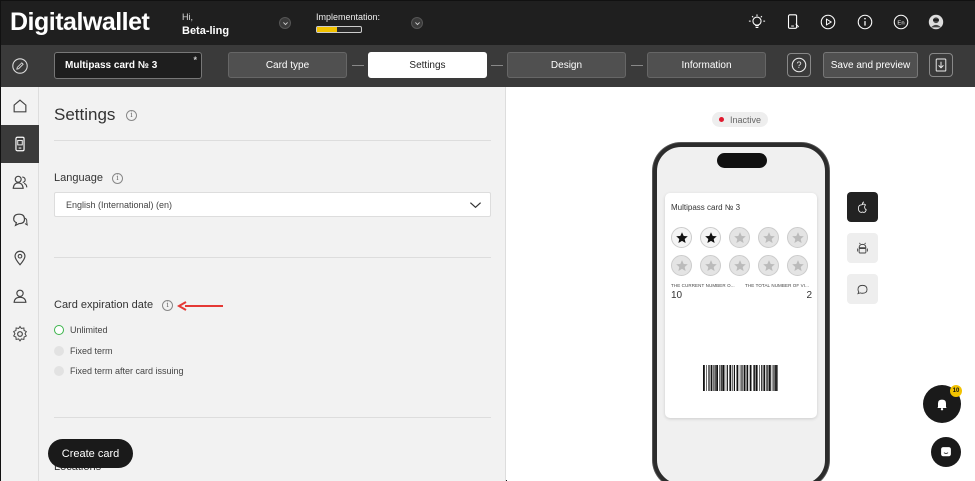  Describe the element at coordinates (566, 65) in the screenshot. I see `tab-design: Design` at that location.